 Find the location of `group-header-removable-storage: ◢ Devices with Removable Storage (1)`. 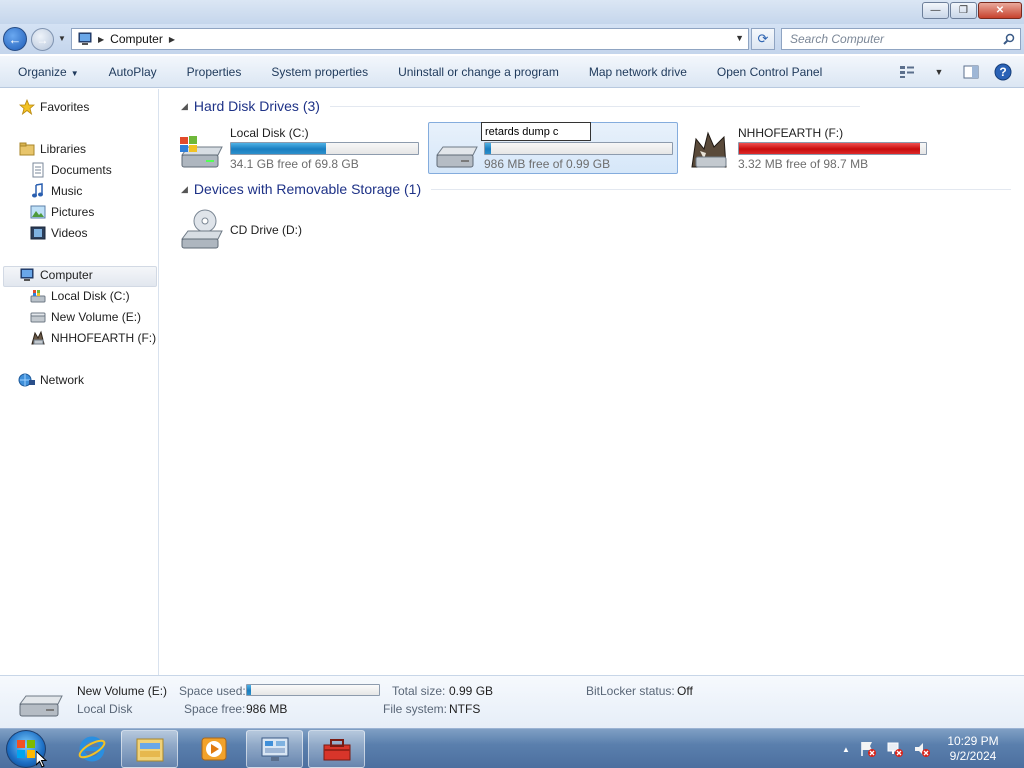

group-header-removable-storage: ◢ Devices with Removable Storage (1) is located at coordinates (596, 189).